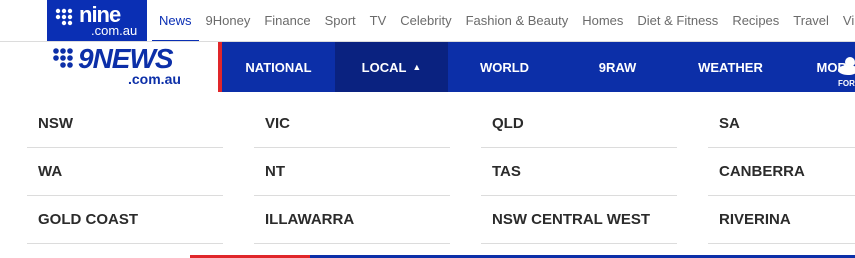  Describe the element at coordinates (228, 21) in the screenshot. I see `network-link-9honey: 9Honey` at that location.